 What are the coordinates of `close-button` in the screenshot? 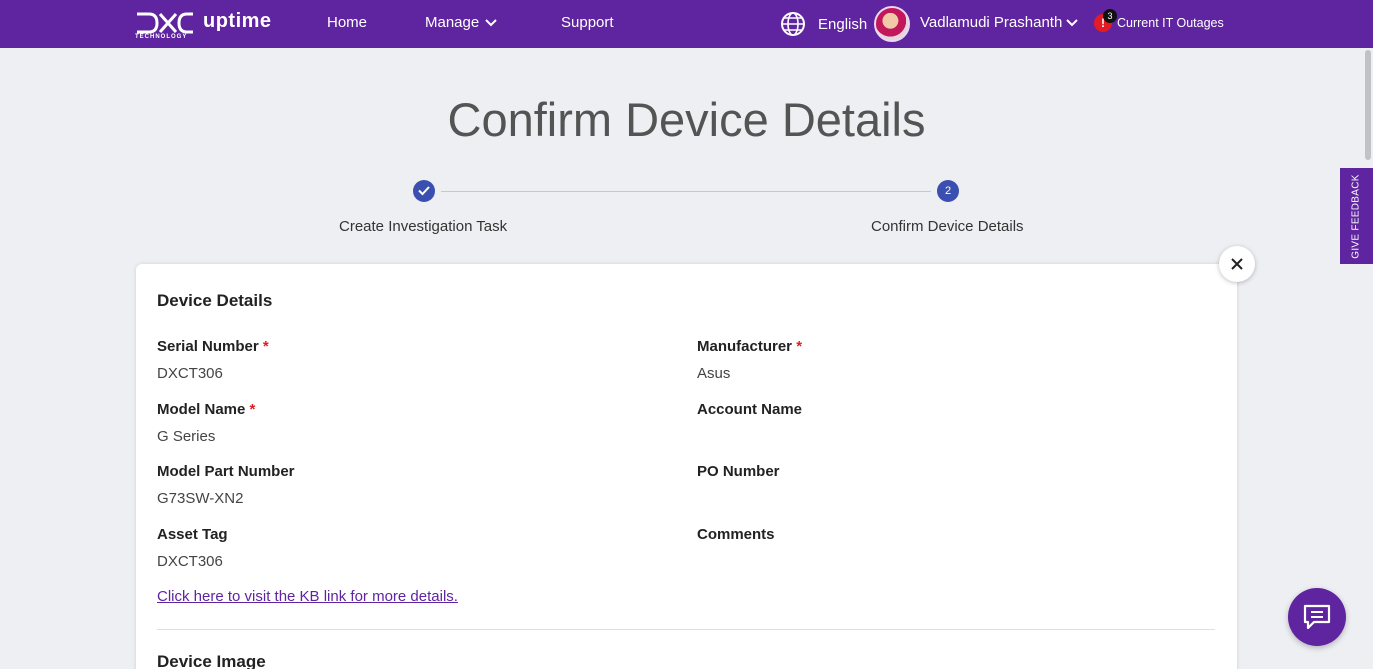 It's located at (1237, 264).